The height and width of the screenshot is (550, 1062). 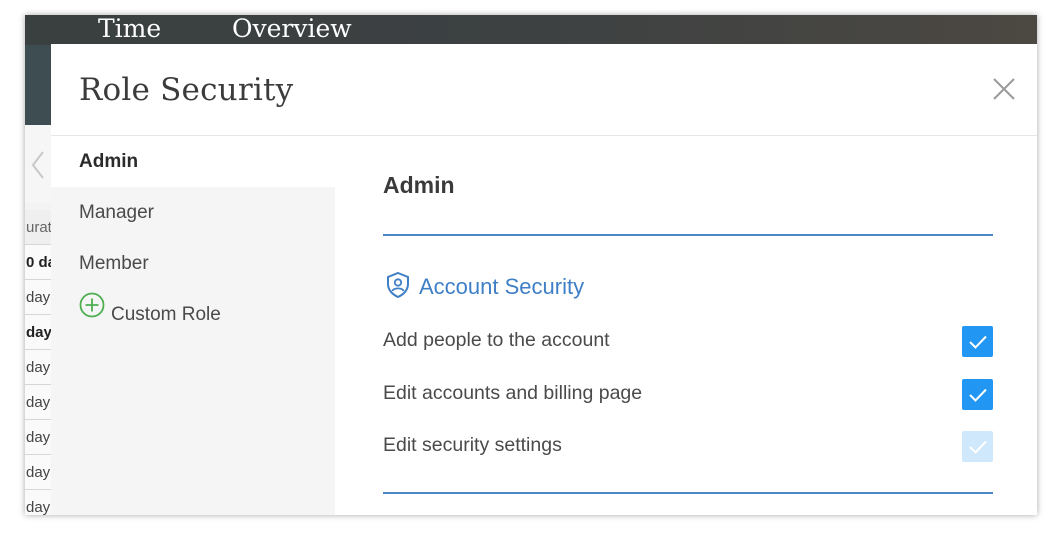 I want to click on modal-title: Role Security, so click(x=186, y=90).